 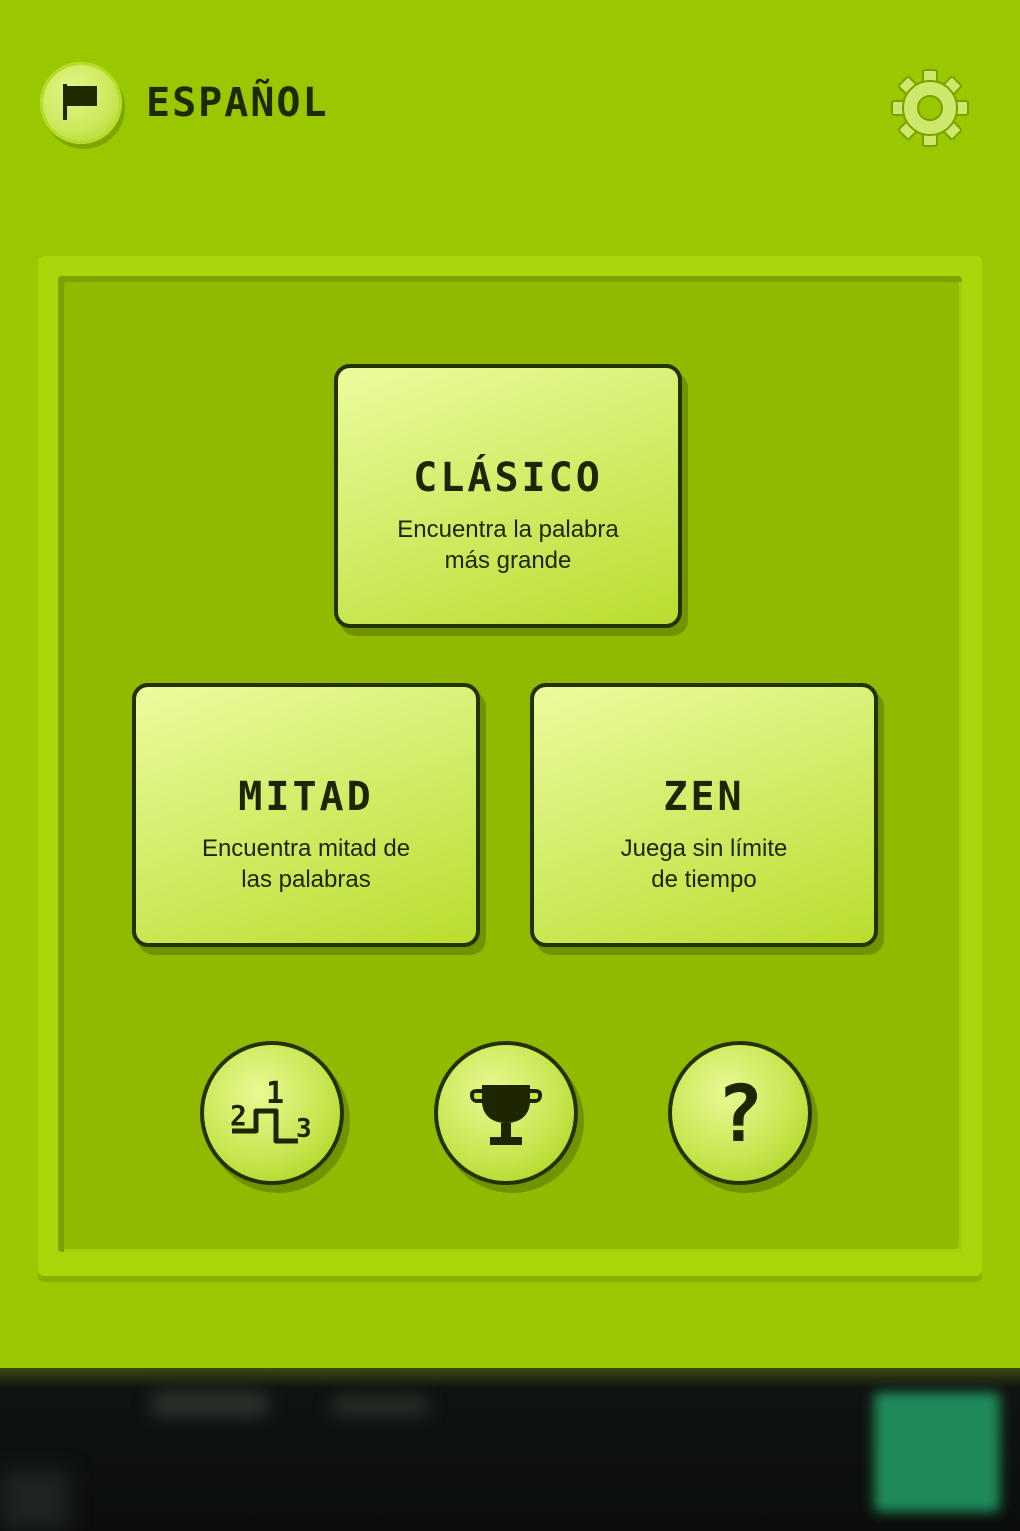 I want to click on question-icon: ?, so click(x=740, y=1115).